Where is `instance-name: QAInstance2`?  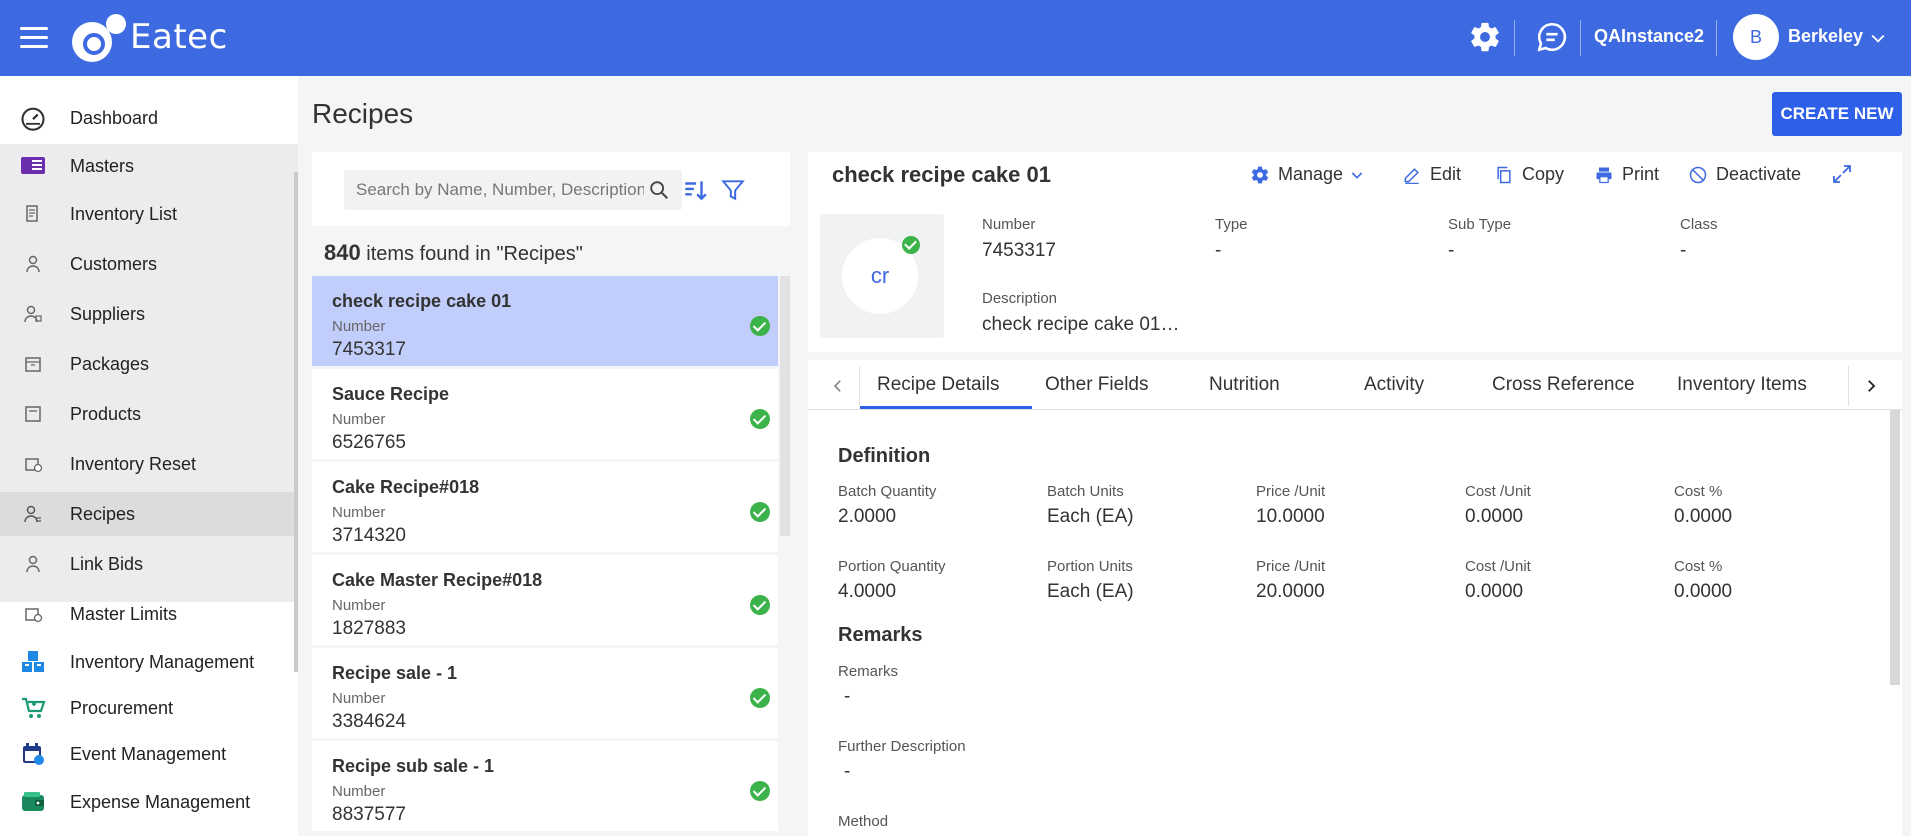
instance-name: QAInstance2 is located at coordinates (1649, 36).